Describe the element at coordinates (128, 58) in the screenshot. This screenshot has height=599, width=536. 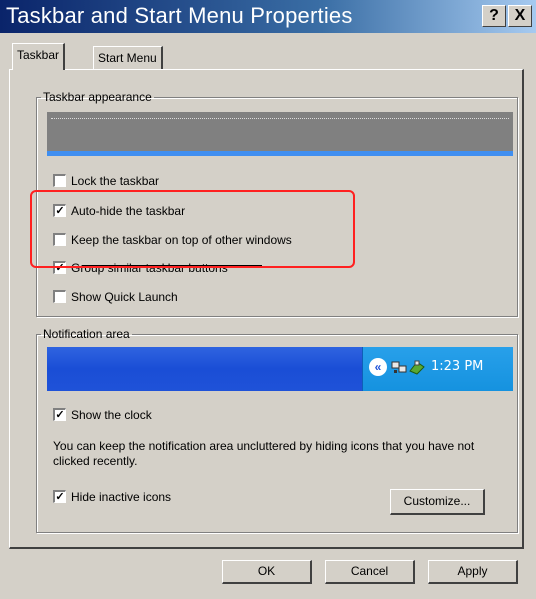
I see `tab-start-menu: Start Menu` at that location.